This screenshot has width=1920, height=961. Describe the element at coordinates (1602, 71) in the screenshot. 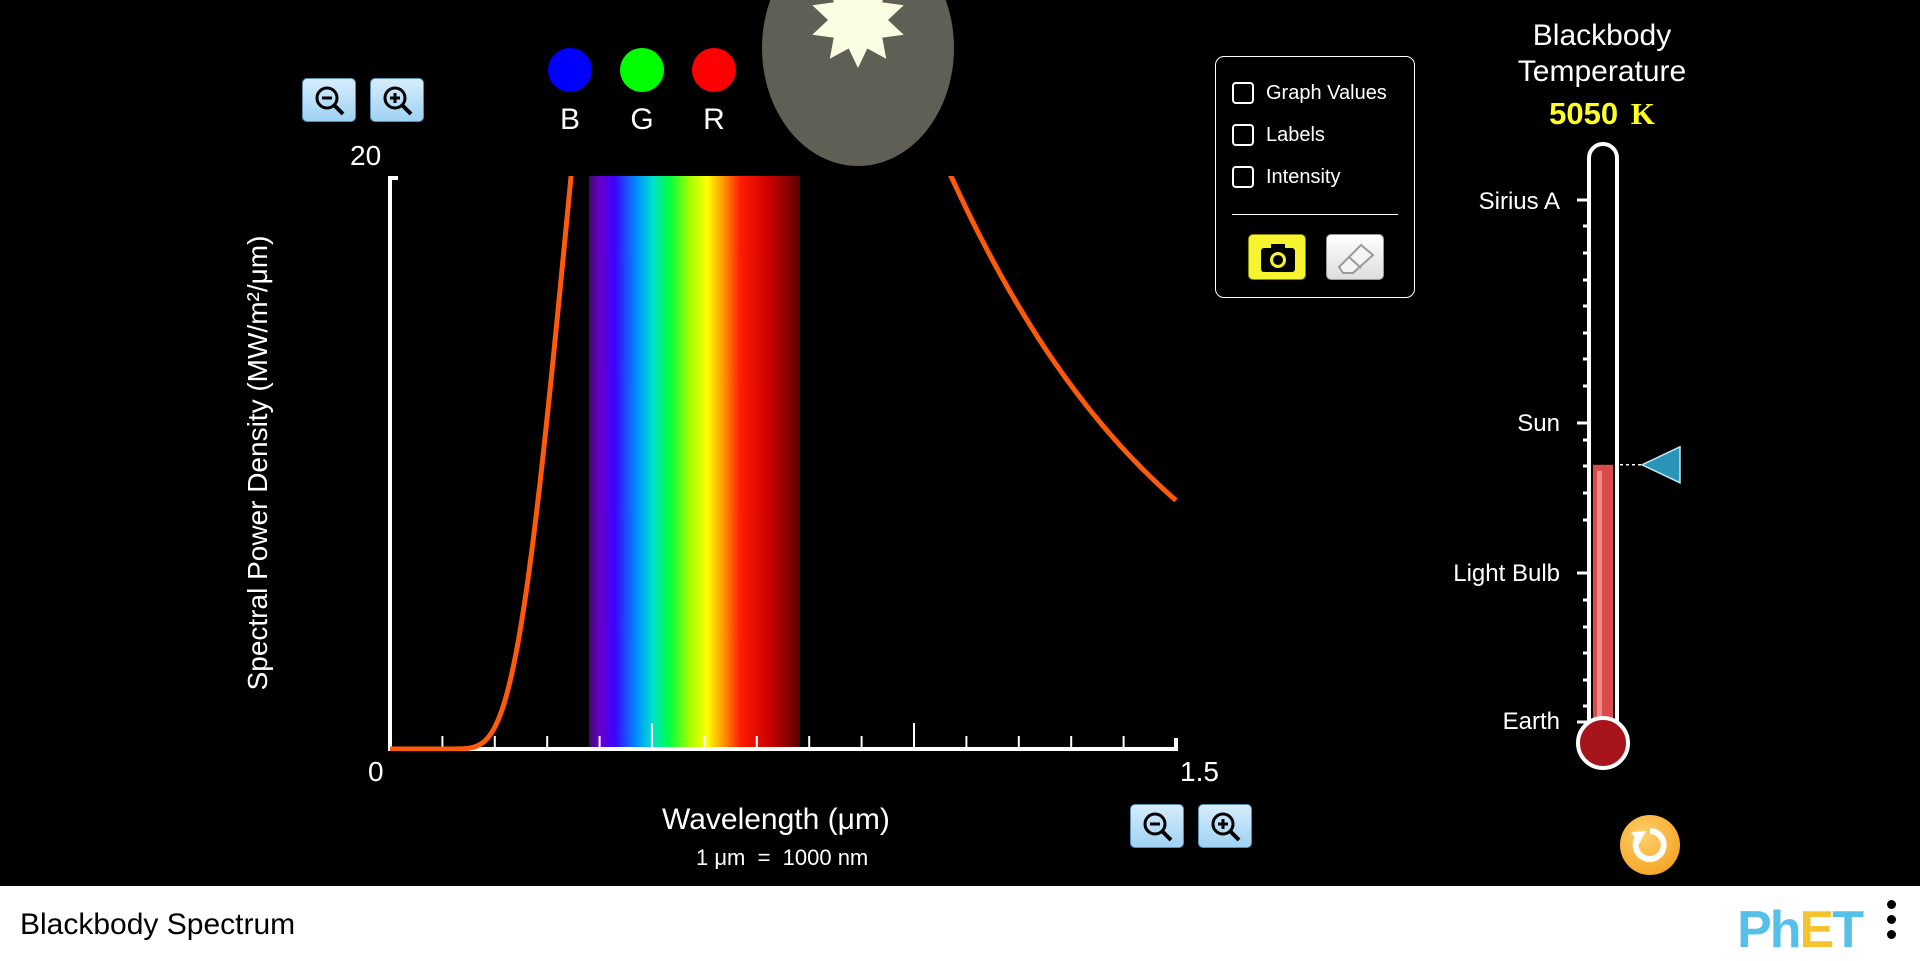

I see `thermometer-title-line2: Temperature` at that location.